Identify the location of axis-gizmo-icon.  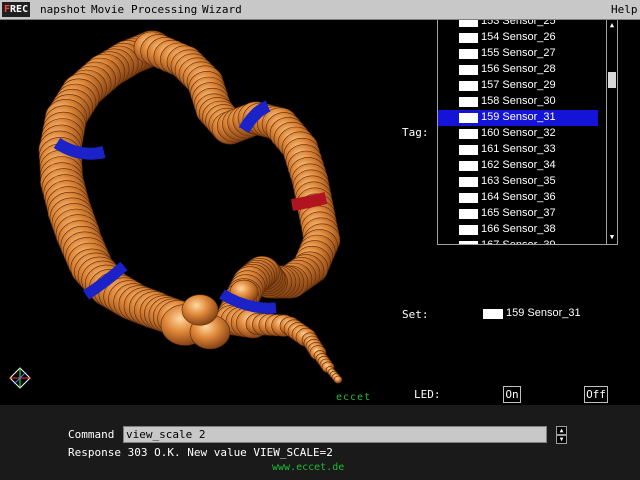
(20, 378).